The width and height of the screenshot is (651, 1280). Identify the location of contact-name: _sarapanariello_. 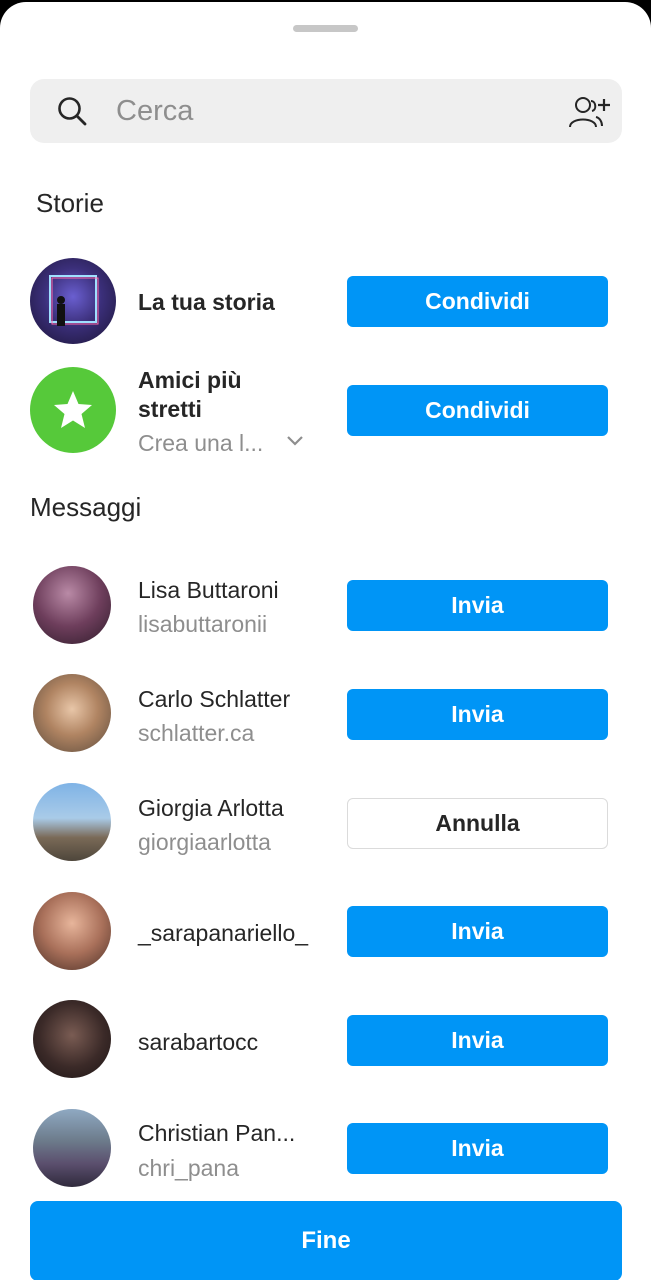
(223, 933).